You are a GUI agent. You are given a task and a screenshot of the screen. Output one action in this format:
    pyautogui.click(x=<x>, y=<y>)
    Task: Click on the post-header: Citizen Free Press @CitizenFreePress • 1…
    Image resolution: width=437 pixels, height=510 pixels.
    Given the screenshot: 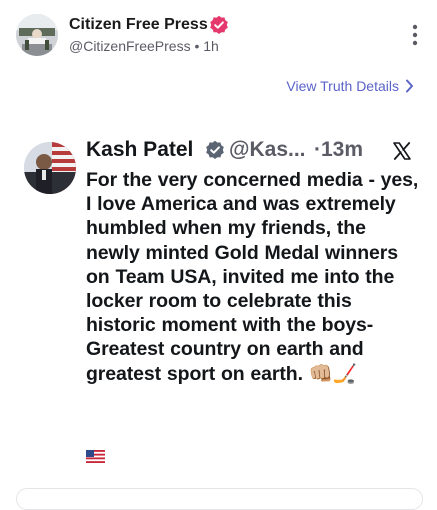 What is the action you would take?
    pyautogui.click(x=218, y=36)
    